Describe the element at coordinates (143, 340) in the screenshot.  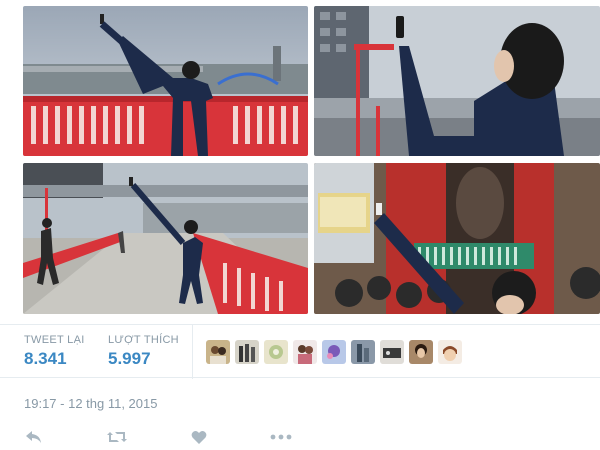
I see `like-count-label: LƯỢT THÍCH` at that location.